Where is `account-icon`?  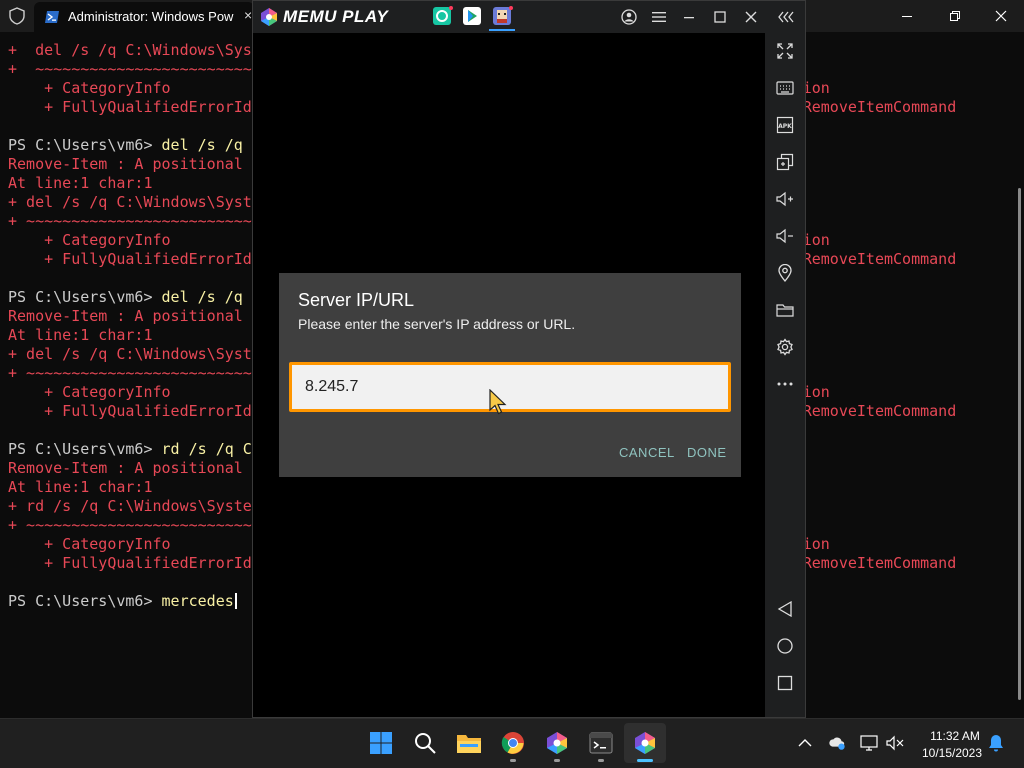 account-icon is located at coordinates (629, 17).